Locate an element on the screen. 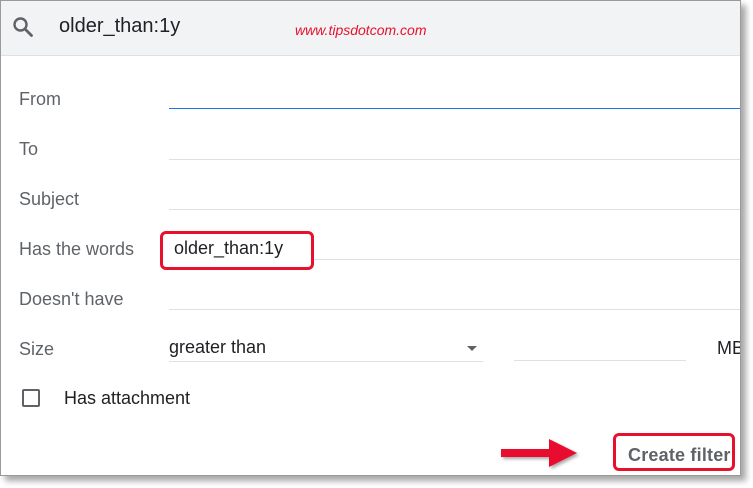  subject-label: Subject is located at coordinates (49, 199).